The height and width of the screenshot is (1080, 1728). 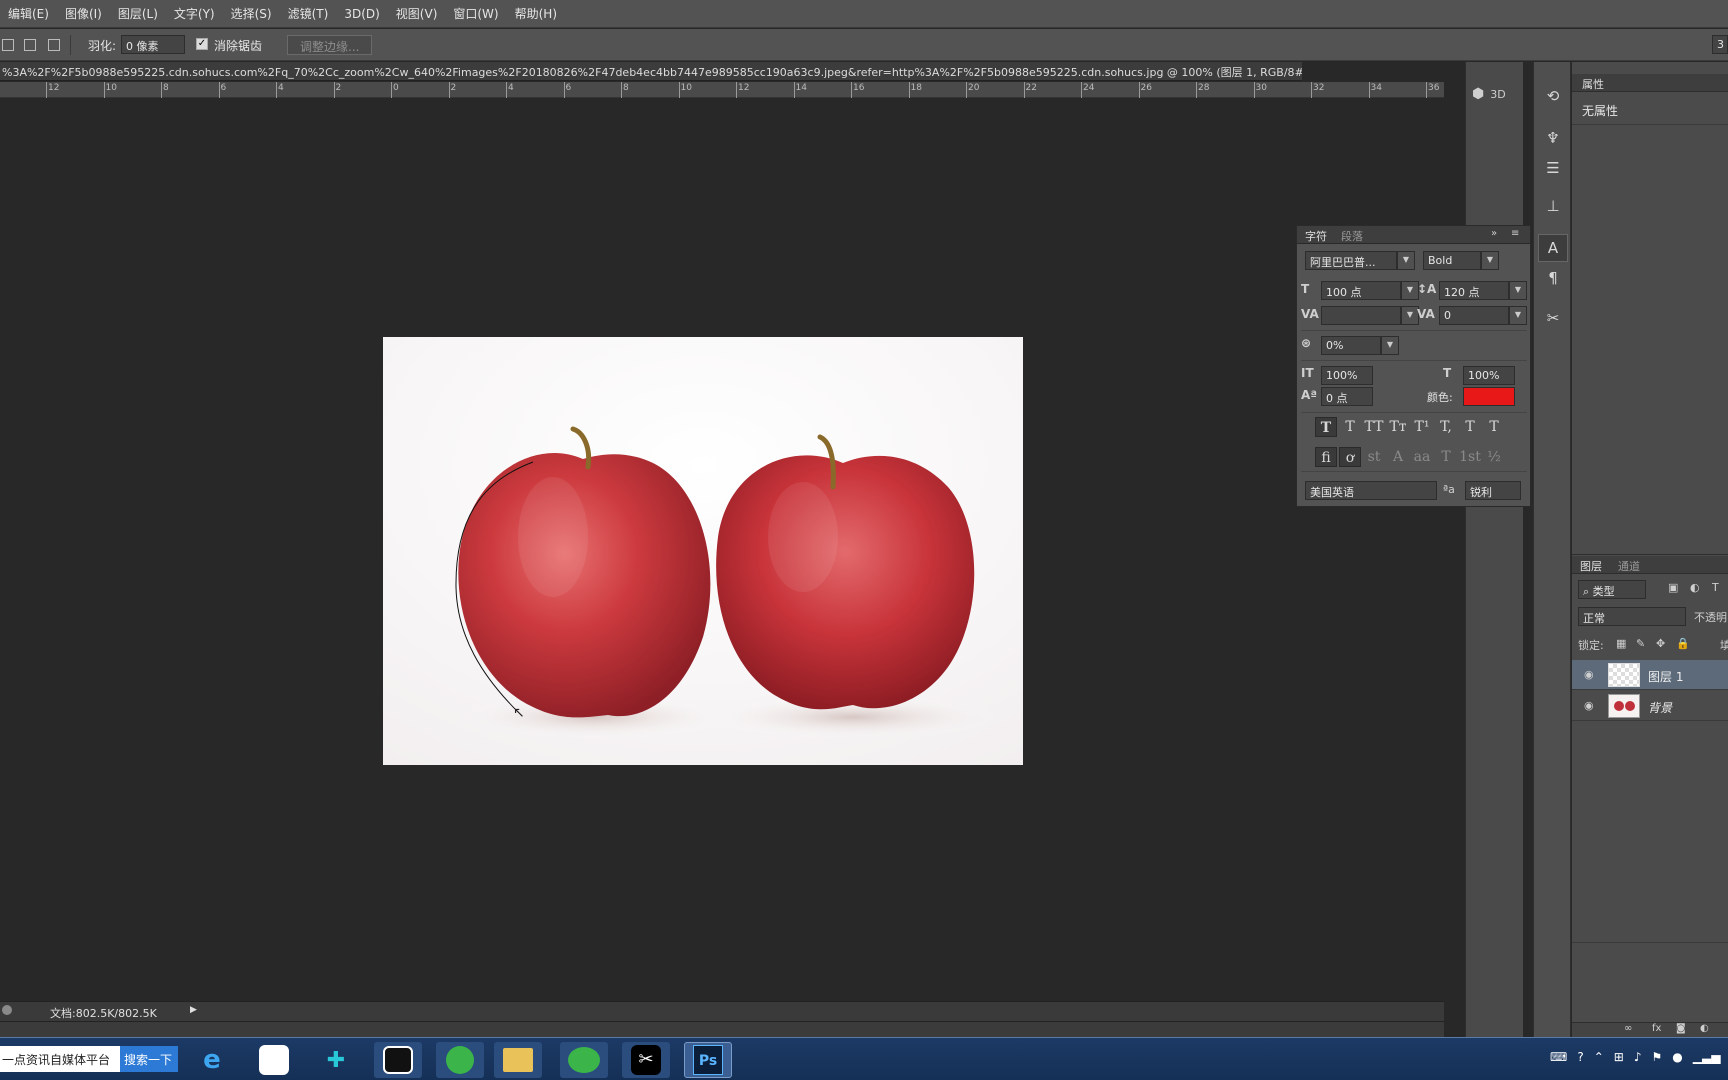 I want to click on layer-row-2: ◉ 背景, so click(x=1650, y=706).